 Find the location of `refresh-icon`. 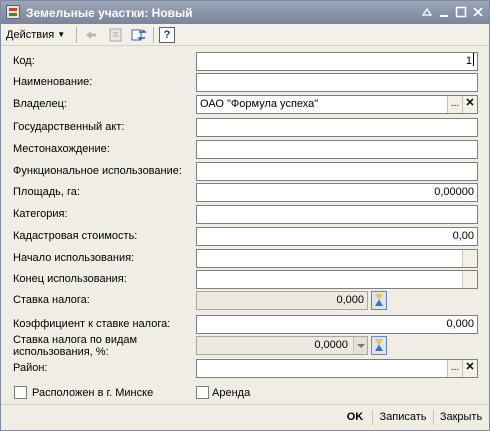

refresh-icon is located at coordinates (139, 35).